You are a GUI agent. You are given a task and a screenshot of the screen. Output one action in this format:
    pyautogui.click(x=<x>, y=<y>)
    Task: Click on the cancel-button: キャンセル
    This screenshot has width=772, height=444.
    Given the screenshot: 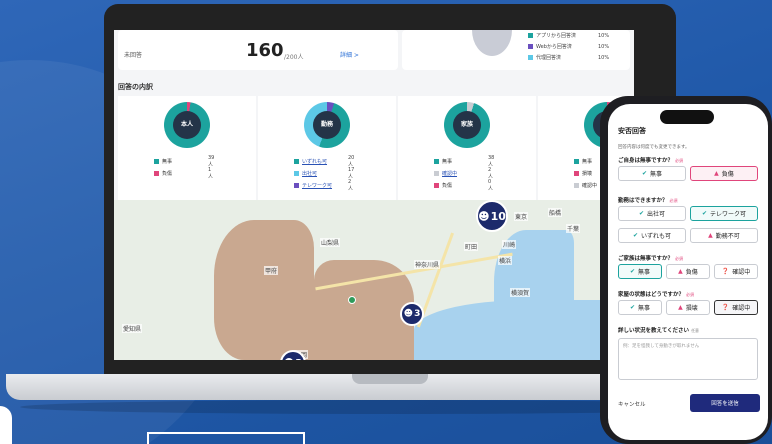 What is the action you would take?
    pyautogui.click(x=632, y=404)
    